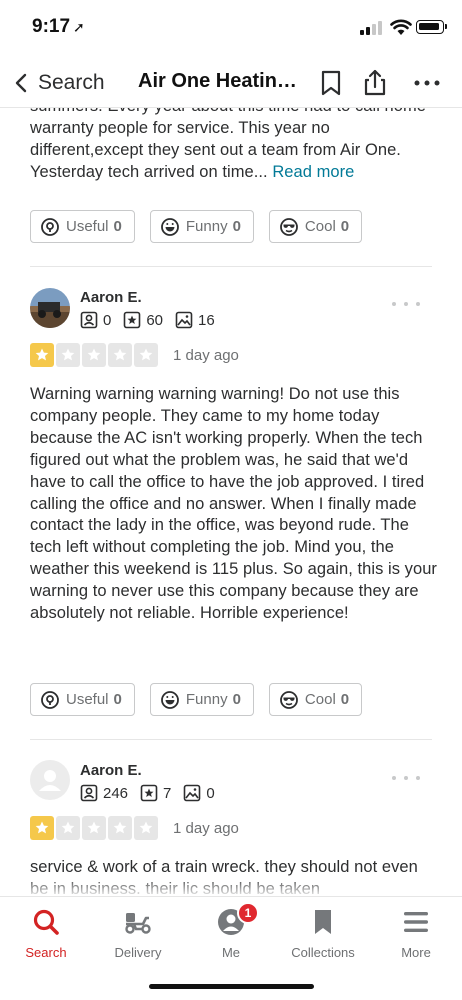 The width and height of the screenshot is (462, 1000). I want to click on friends-count: 246, so click(116, 793).